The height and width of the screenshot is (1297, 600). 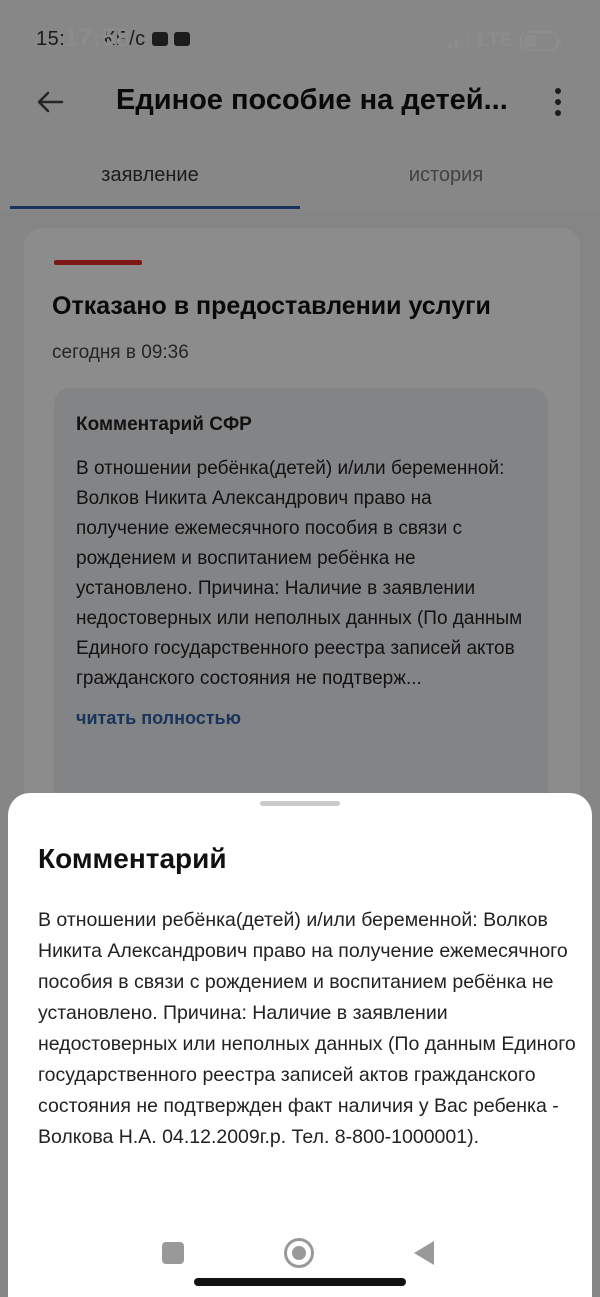 What do you see at coordinates (424, 1253) in the screenshot?
I see `system-back-button` at bounding box center [424, 1253].